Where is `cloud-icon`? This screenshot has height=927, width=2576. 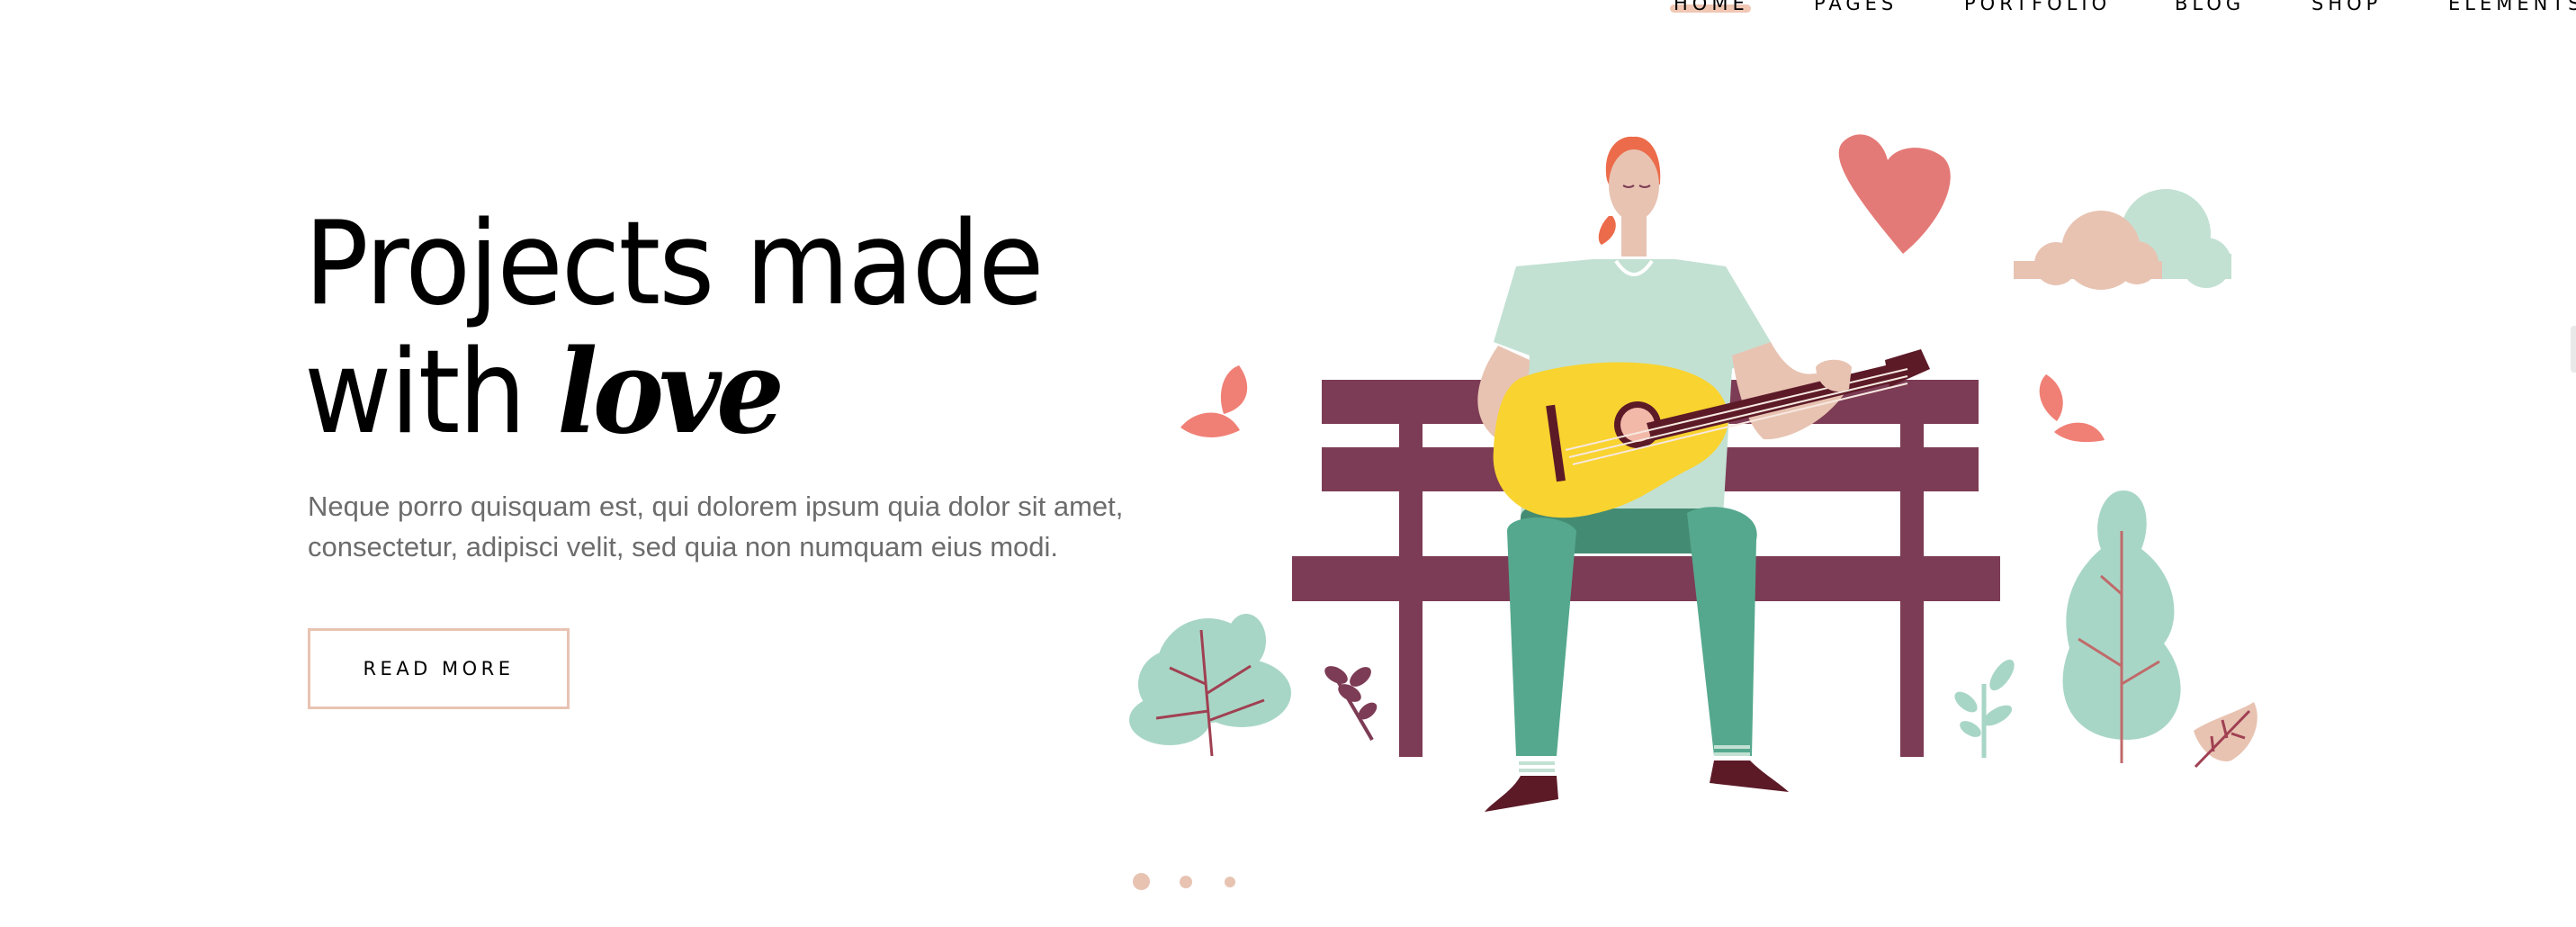 cloud-icon is located at coordinates (2123, 240).